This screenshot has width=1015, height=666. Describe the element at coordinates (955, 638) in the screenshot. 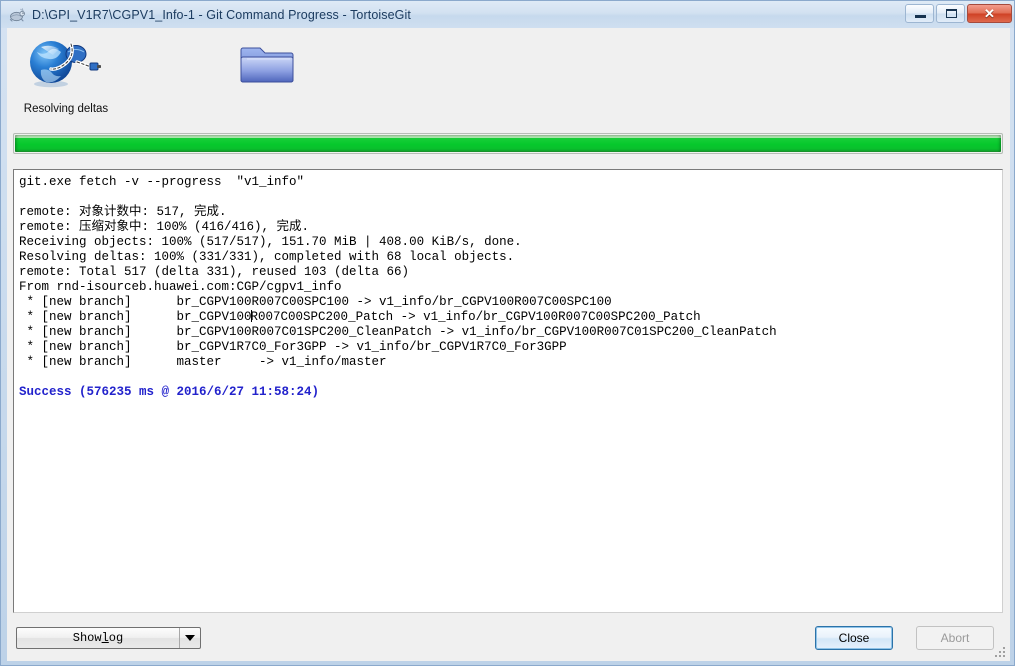

I see `abort-button: Abort` at that location.